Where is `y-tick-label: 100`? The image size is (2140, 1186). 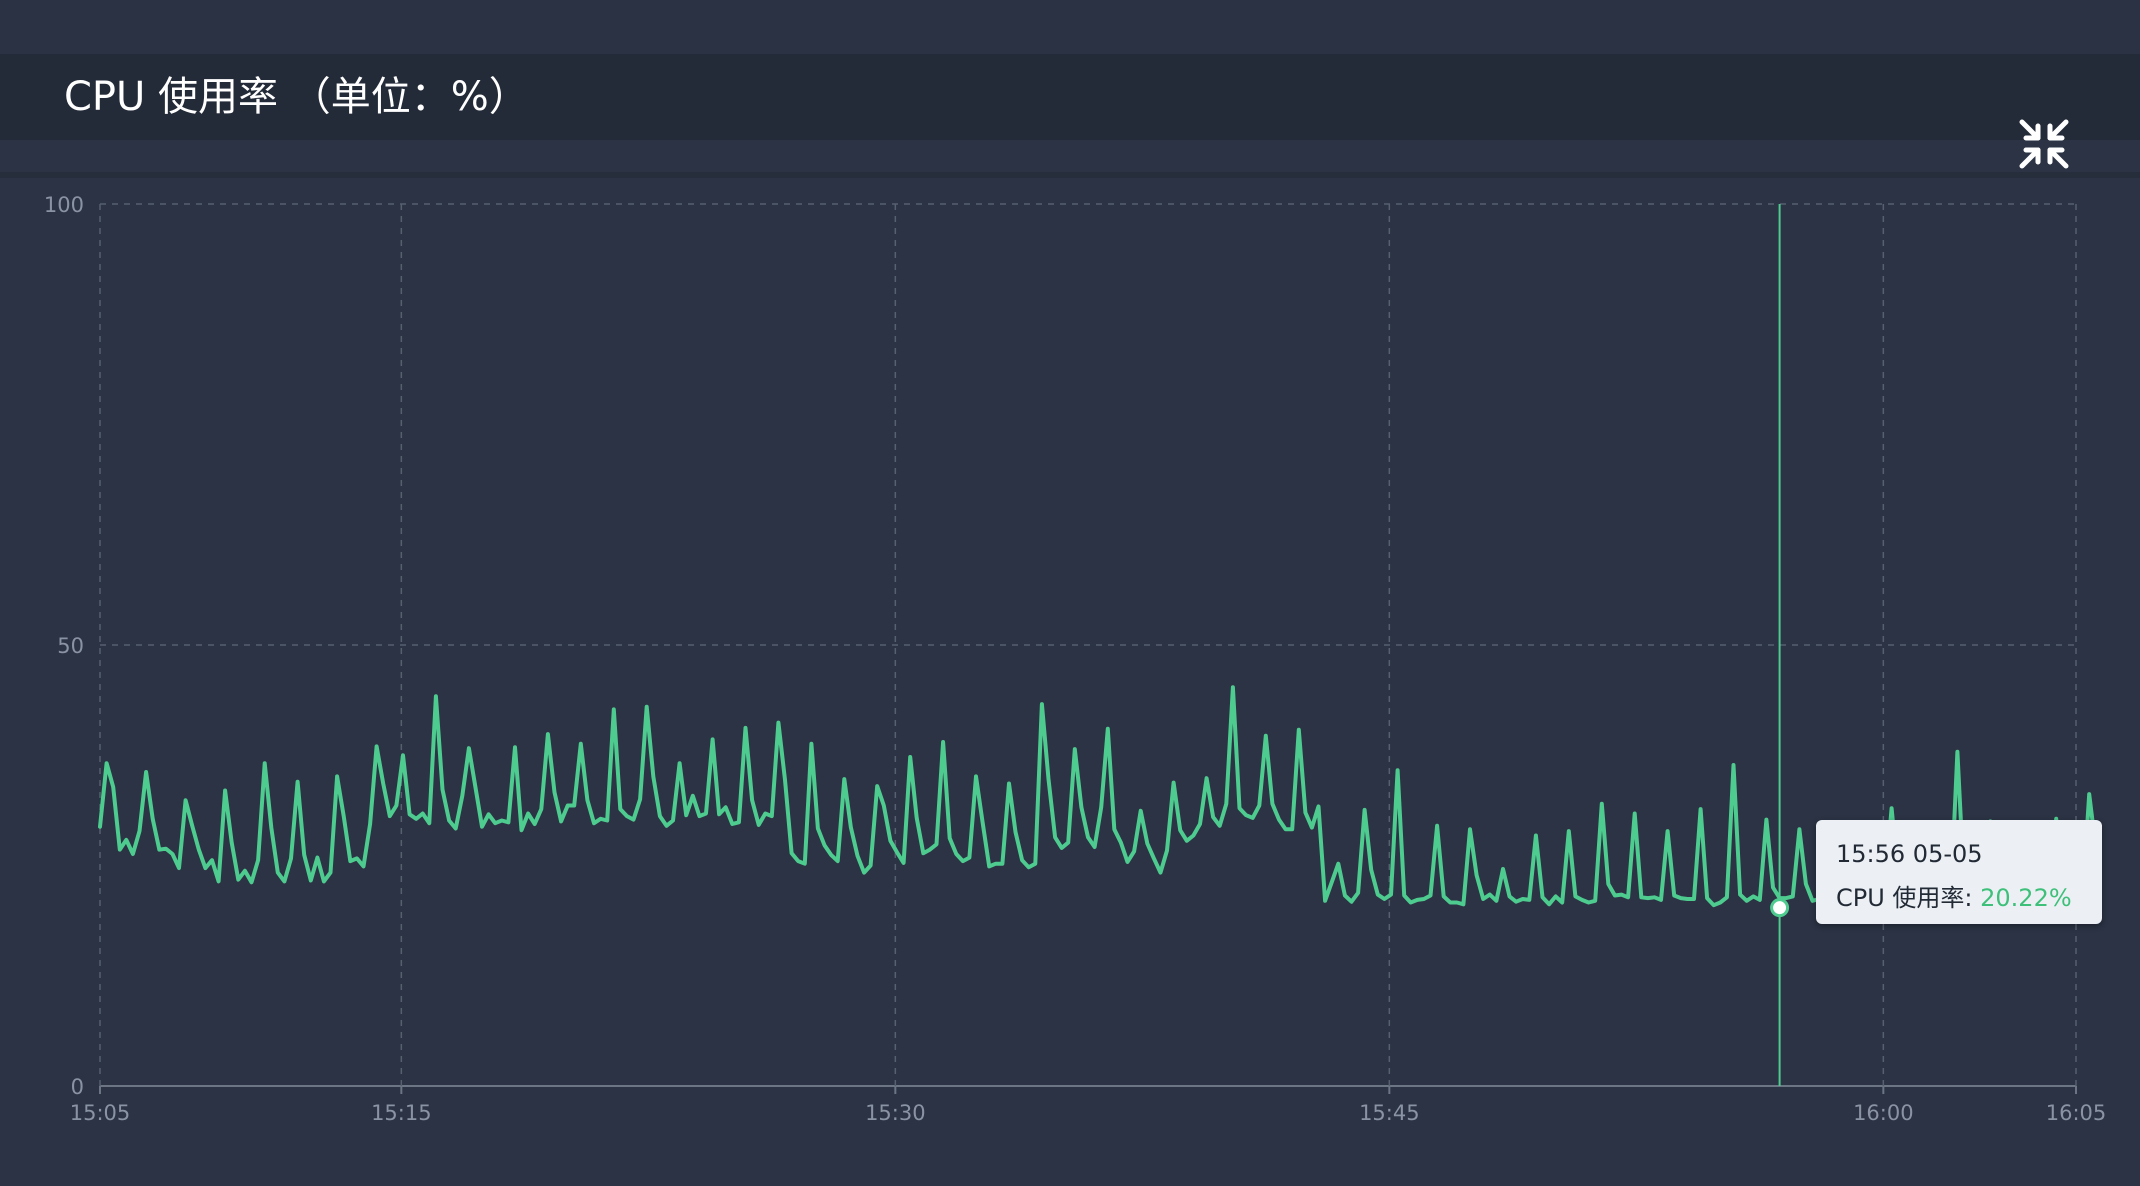
y-tick-label: 100 is located at coordinates (64, 205).